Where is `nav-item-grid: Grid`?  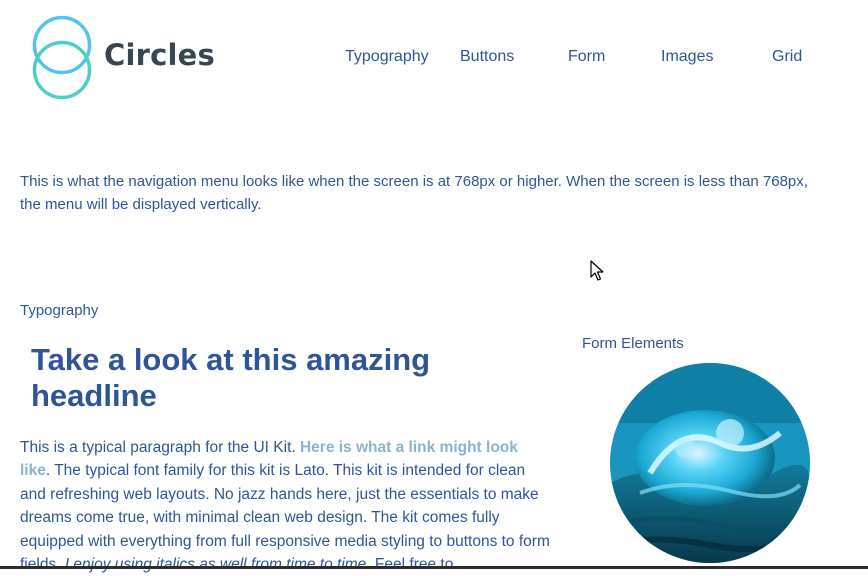
nav-item-grid: Grid is located at coordinates (787, 57).